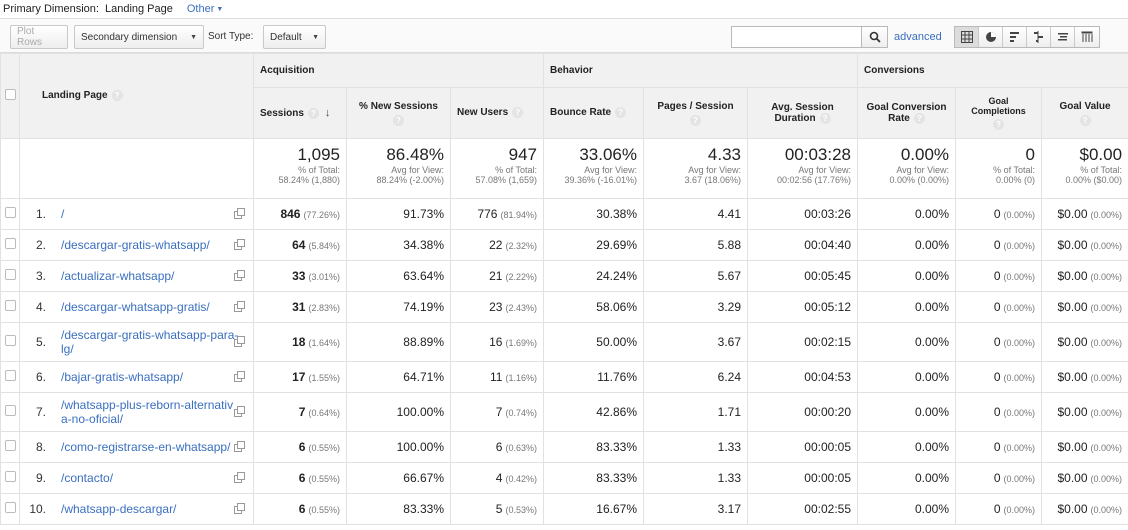  Describe the element at coordinates (136, 96) in the screenshot. I see `landing-page-header: Landing Page?` at that location.